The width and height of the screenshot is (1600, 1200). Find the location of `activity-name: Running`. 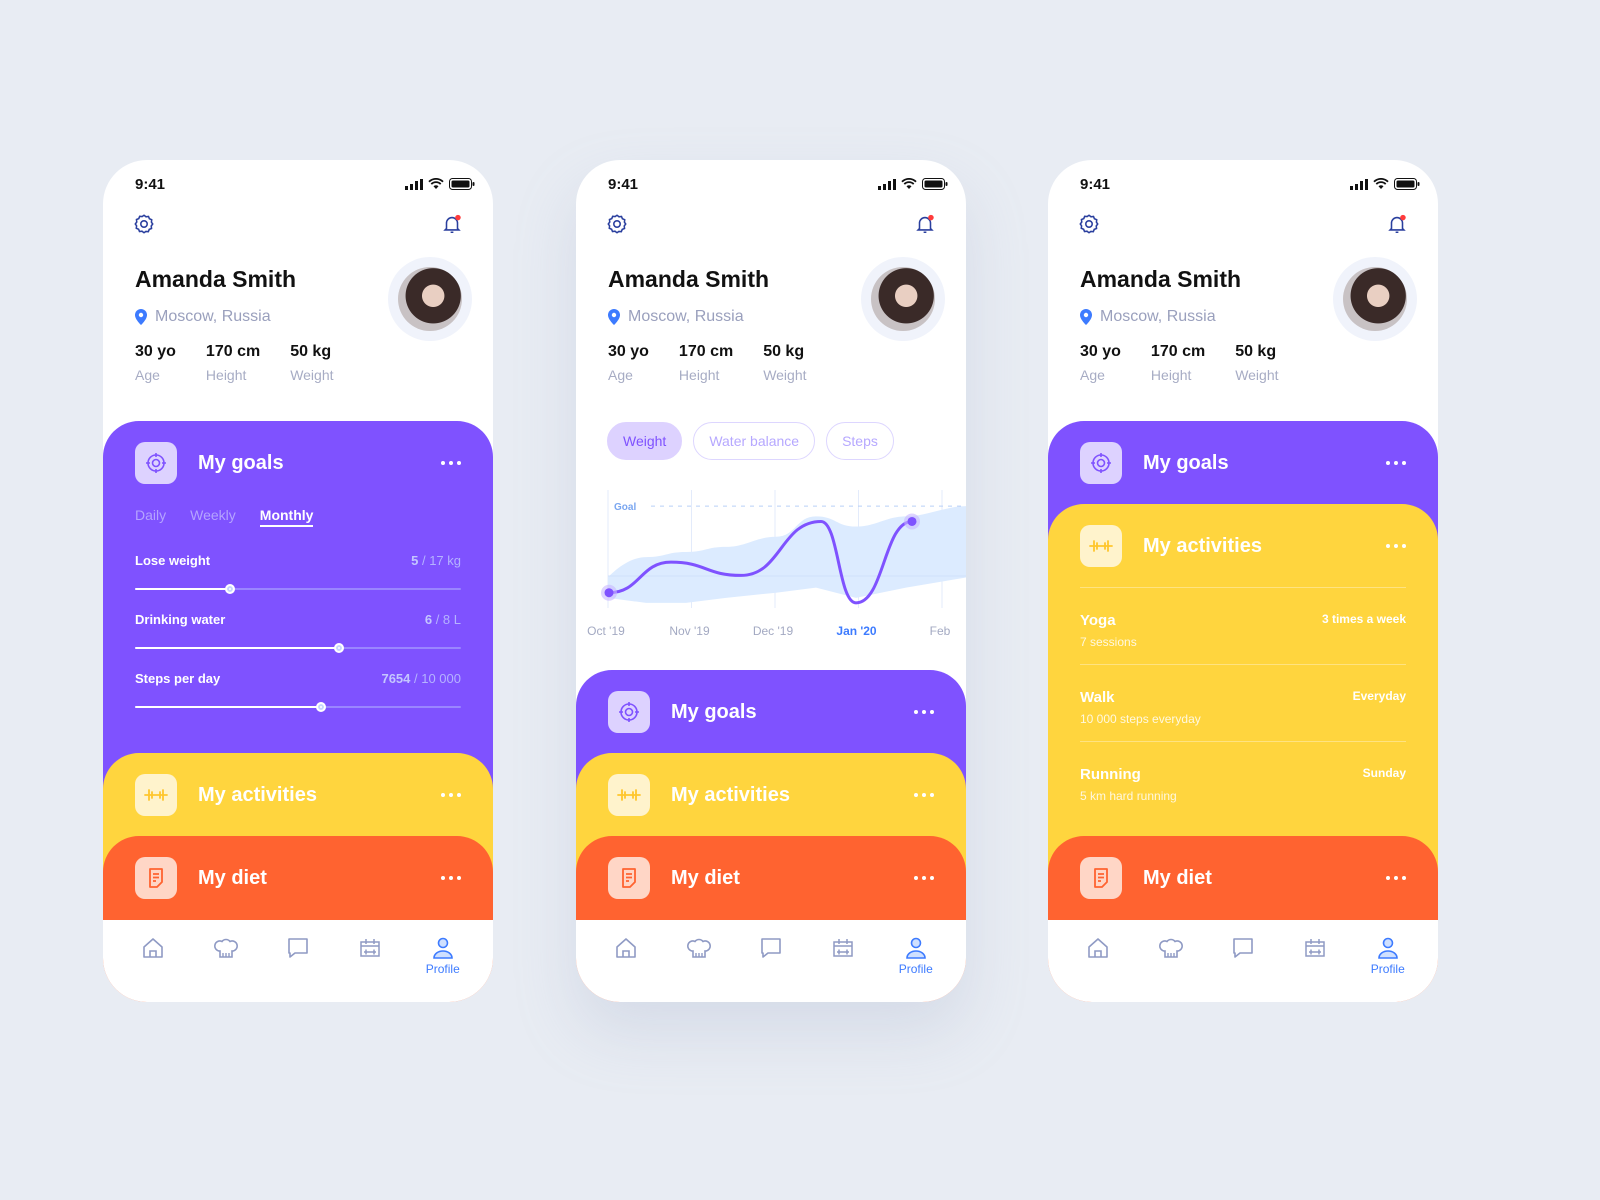

activity-name: Running is located at coordinates (1110, 774).